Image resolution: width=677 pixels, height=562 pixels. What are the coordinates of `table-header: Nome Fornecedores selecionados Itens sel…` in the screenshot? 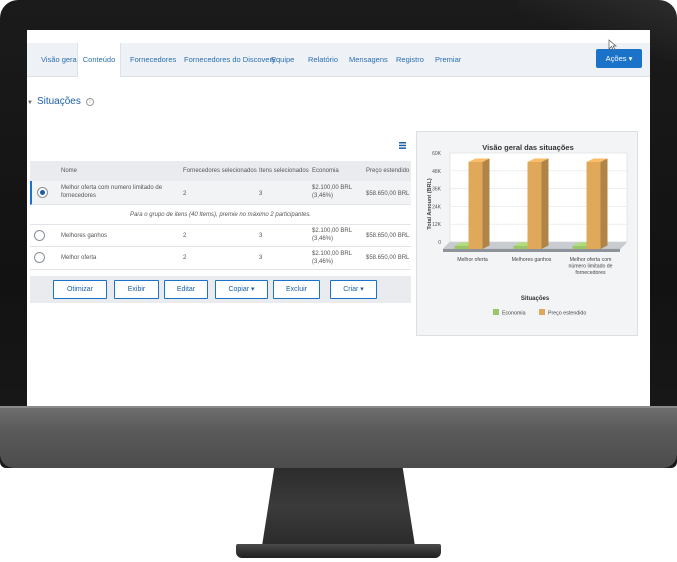 It's located at (220, 171).